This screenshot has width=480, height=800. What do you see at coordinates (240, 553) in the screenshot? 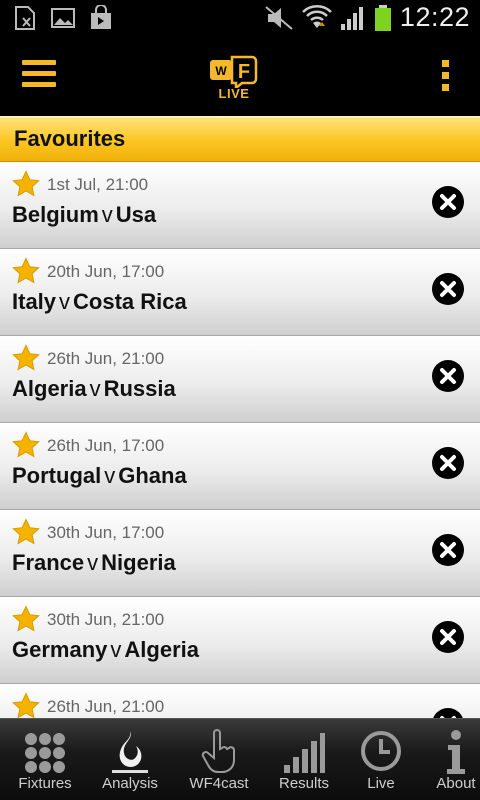
I see `favourite-row: 30th Jun, 17:00 France v Nigeria` at bounding box center [240, 553].